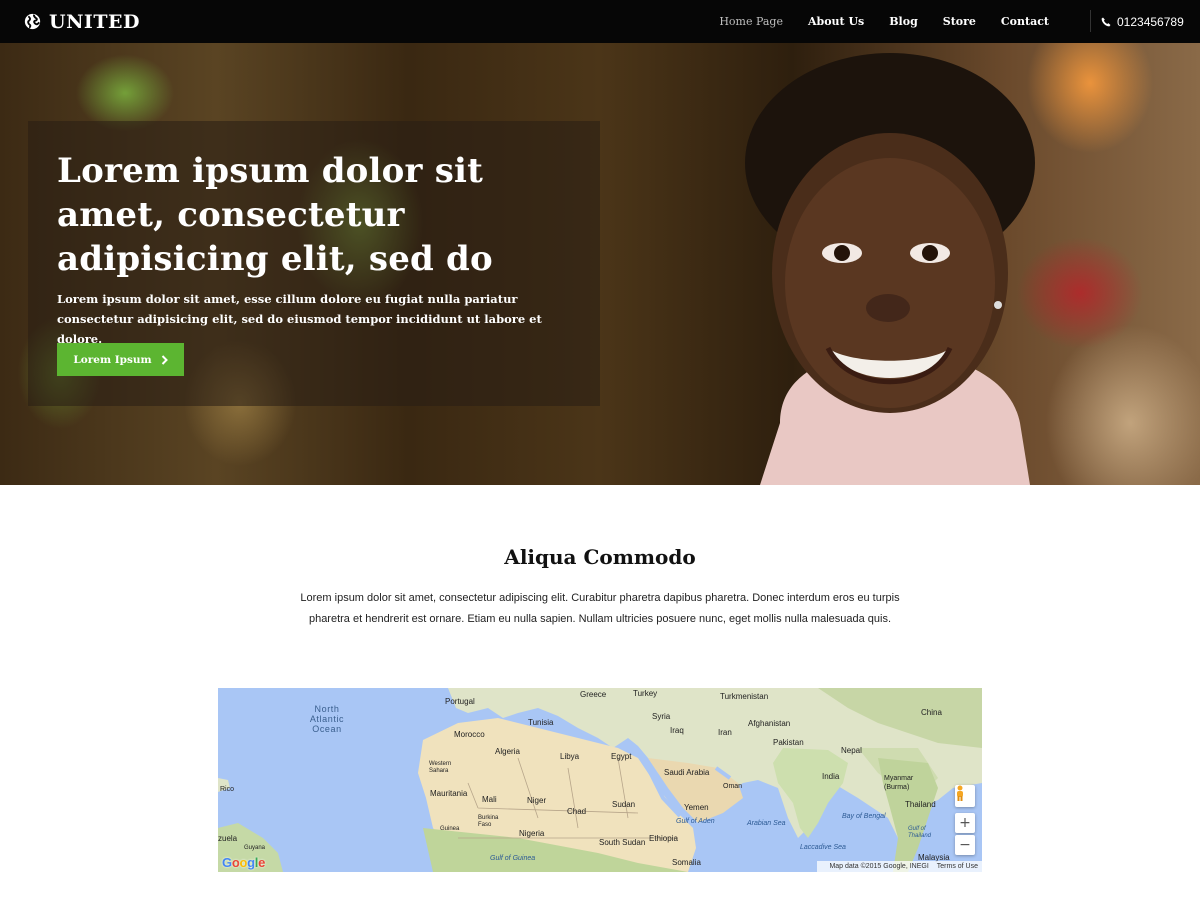  What do you see at coordinates (1106, 21) in the screenshot?
I see `phone-icon` at bounding box center [1106, 21].